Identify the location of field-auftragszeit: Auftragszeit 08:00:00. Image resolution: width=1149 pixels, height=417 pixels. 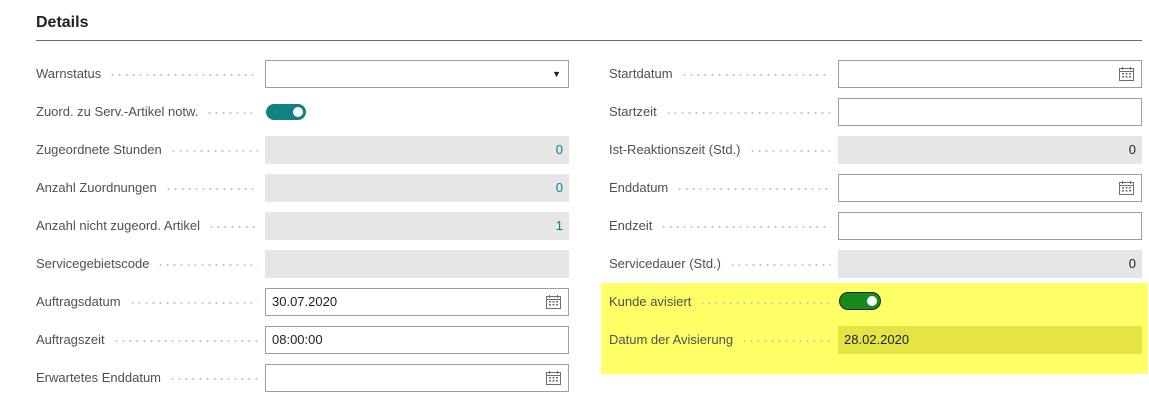
(302, 340).